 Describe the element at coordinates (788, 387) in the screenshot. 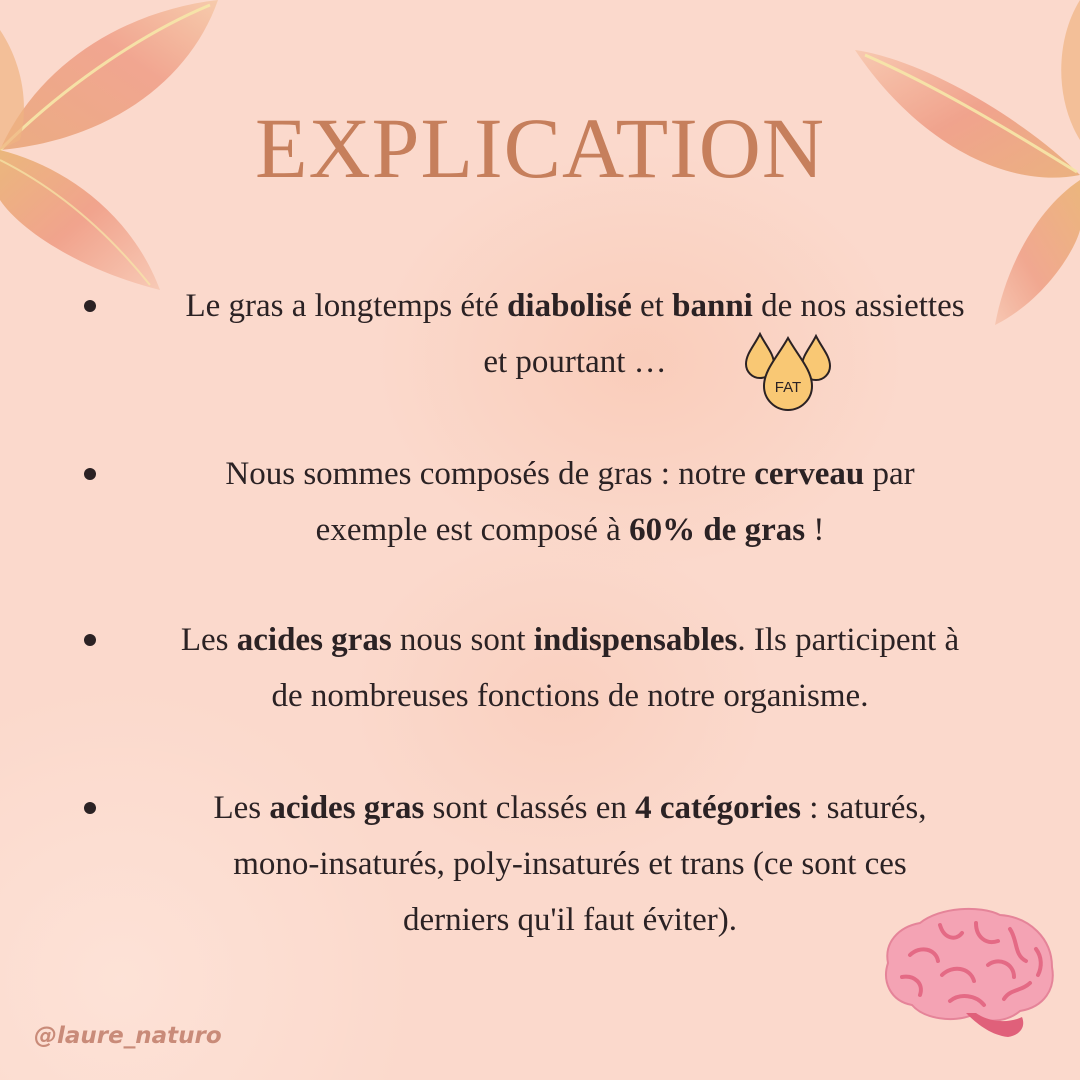

I see `fat-label: FAT` at that location.